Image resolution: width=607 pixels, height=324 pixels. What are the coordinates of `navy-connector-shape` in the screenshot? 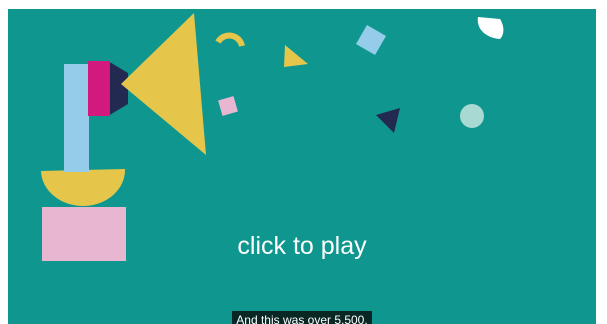 It's located at (118, 88).